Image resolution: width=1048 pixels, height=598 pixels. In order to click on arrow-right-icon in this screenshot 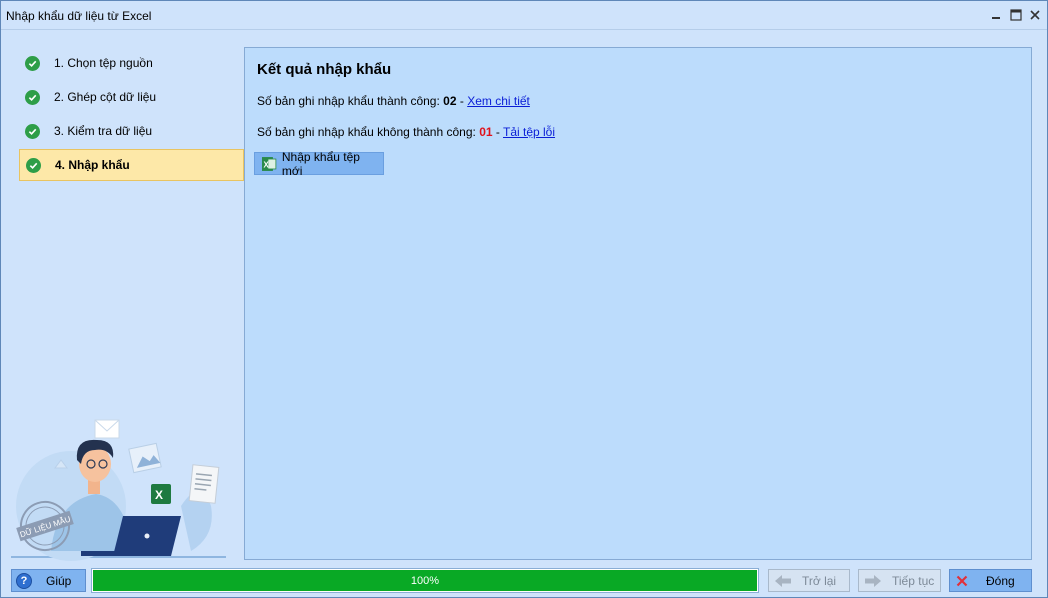, I will do `click(873, 580)`.